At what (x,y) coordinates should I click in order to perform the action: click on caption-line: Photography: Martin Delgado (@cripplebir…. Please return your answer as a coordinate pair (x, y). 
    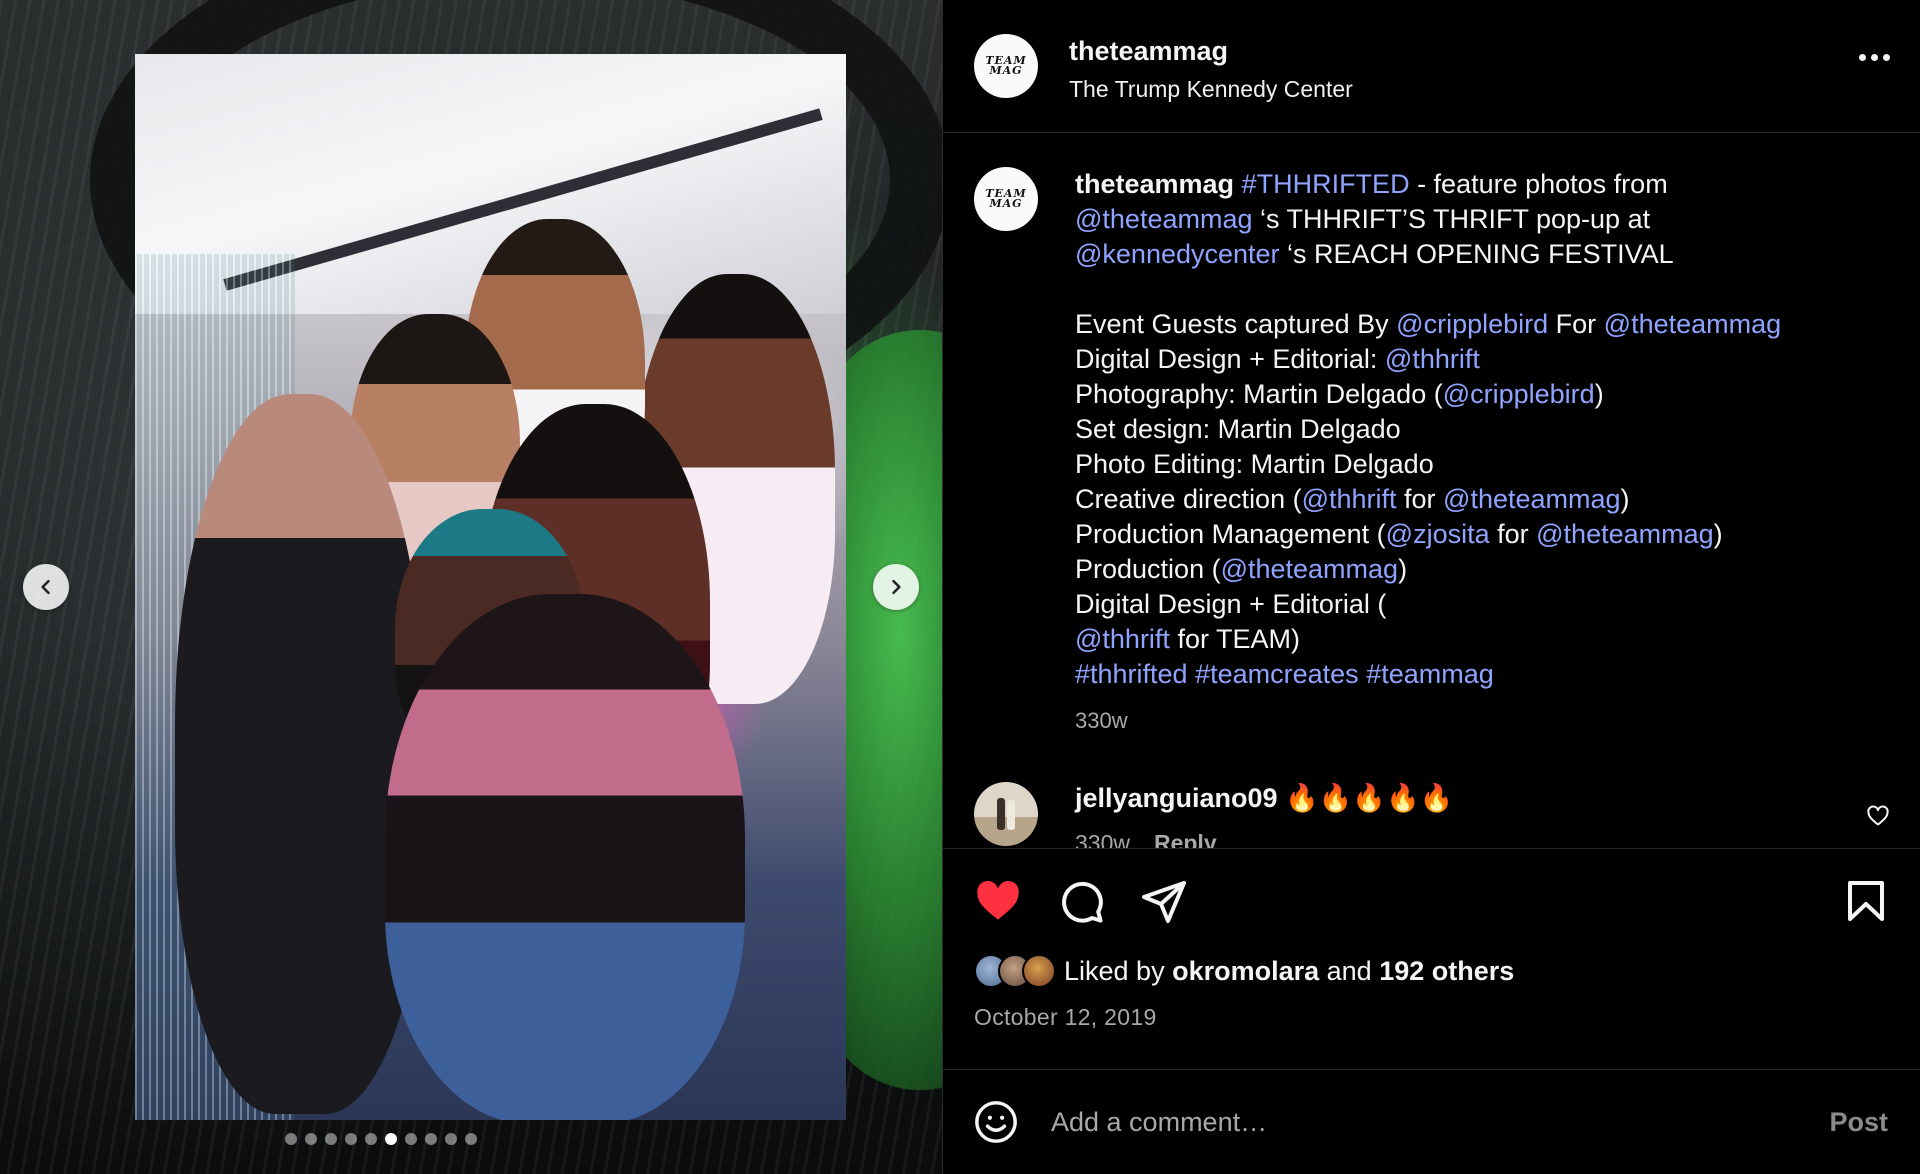
    Looking at the image, I should click on (1482, 394).